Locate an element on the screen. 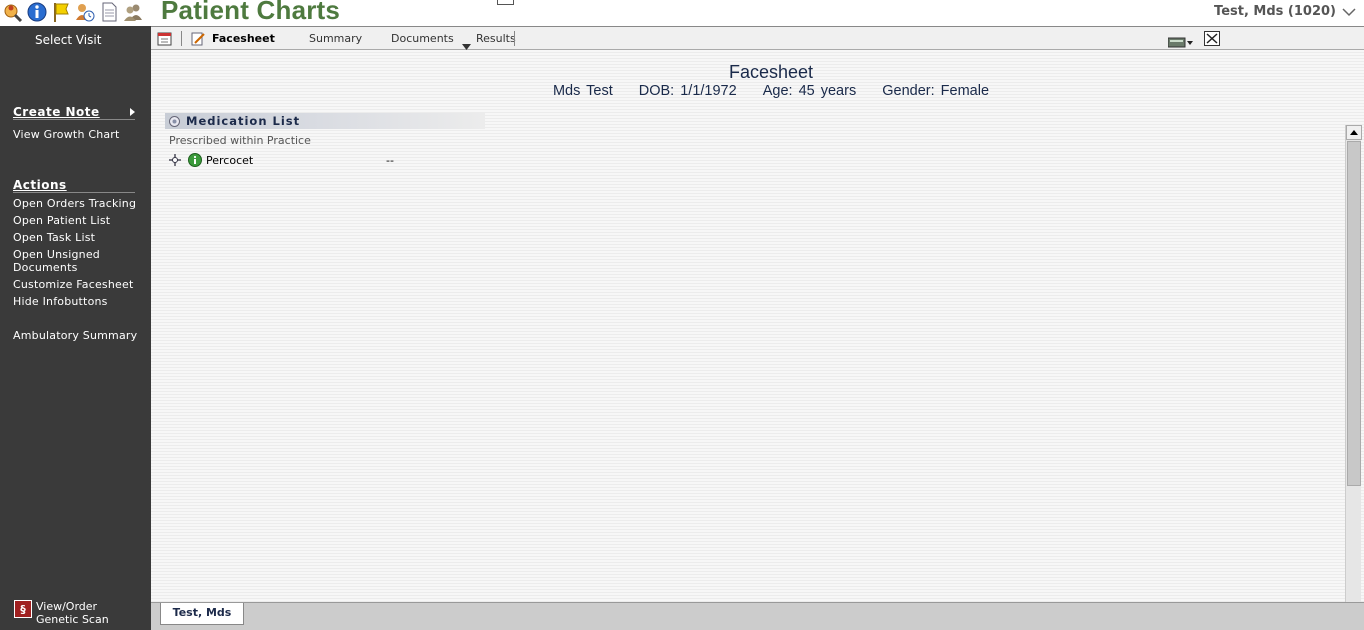 The height and width of the screenshot is (630, 1364). medication-detail: -- is located at coordinates (390, 160).